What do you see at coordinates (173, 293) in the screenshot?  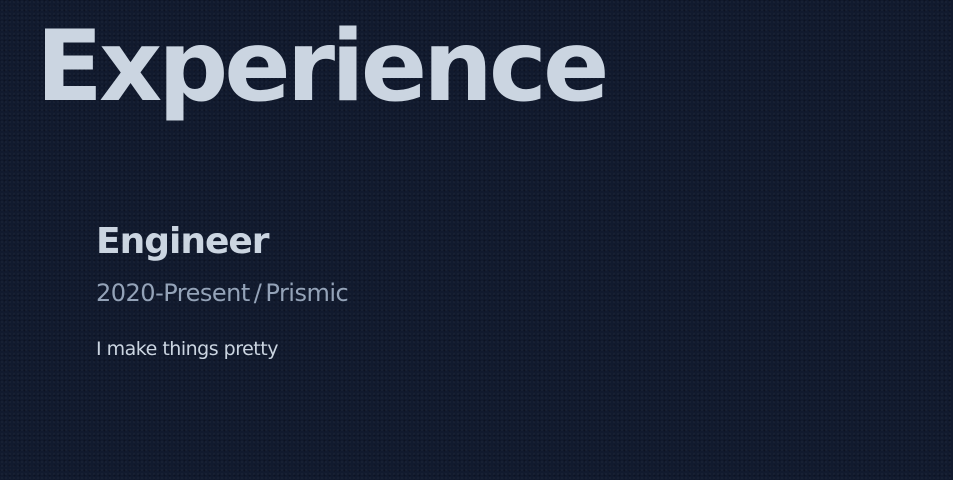 I see `job-period: 2020-Present` at bounding box center [173, 293].